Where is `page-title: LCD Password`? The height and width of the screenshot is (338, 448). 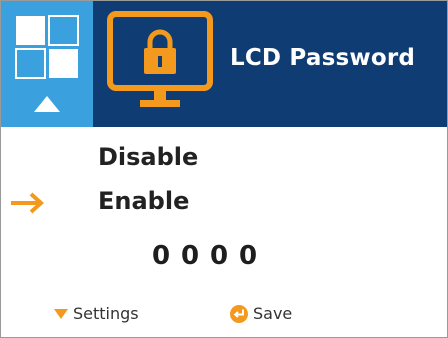
page-title: LCD Password is located at coordinates (323, 58).